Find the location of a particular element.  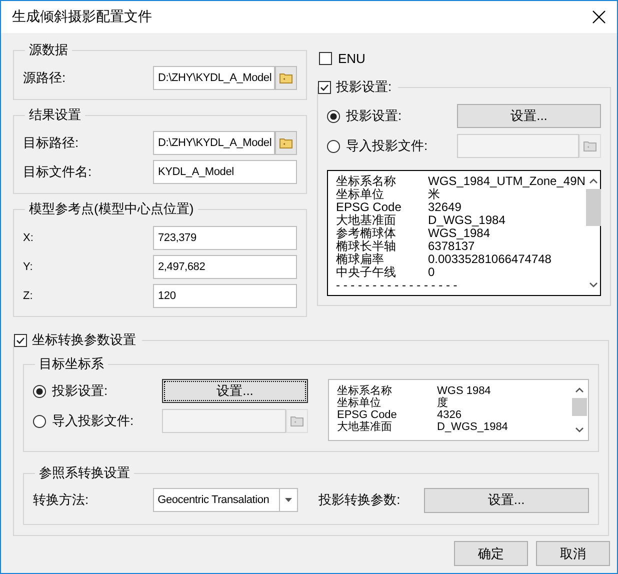

field-label: 目标文件名: is located at coordinates (57, 172).